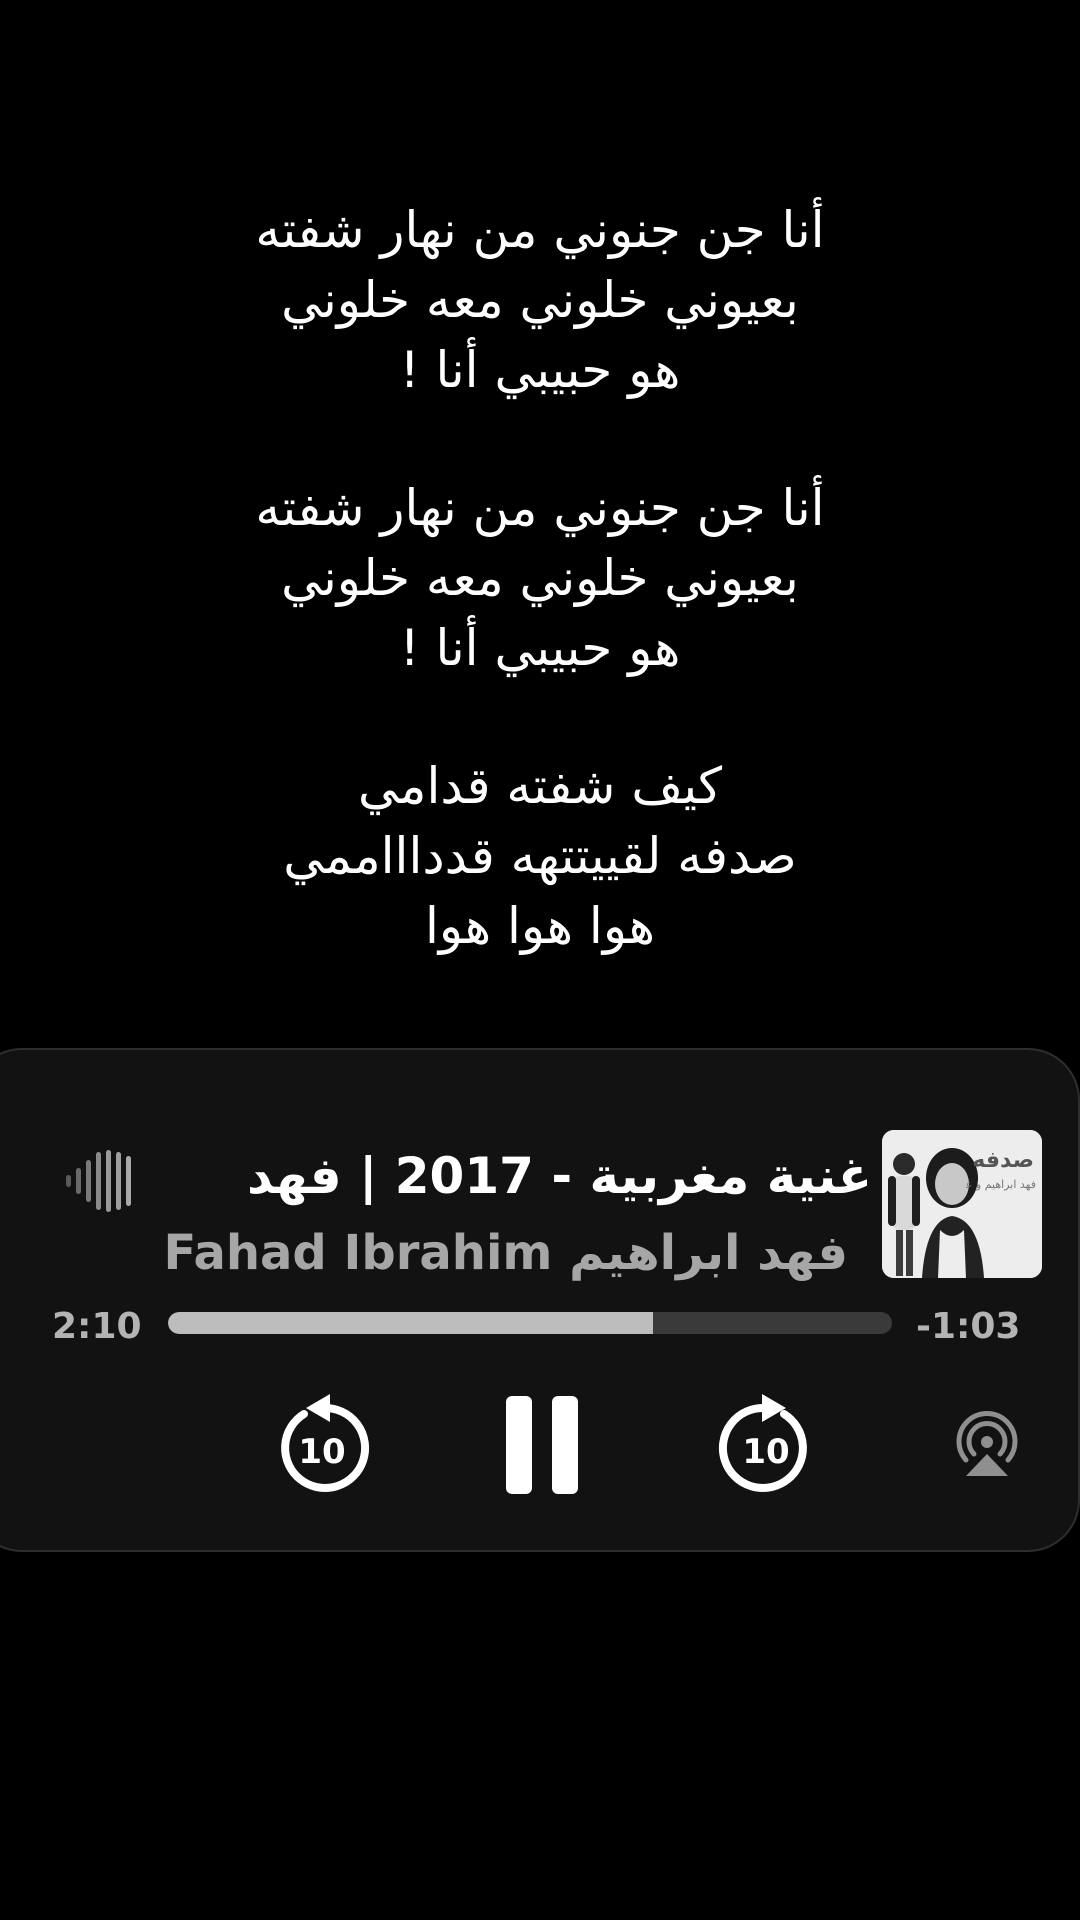 This screenshot has width=1080, height=1920. What do you see at coordinates (968, 1326) in the screenshot?
I see `remaining-time: -1:03` at bounding box center [968, 1326].